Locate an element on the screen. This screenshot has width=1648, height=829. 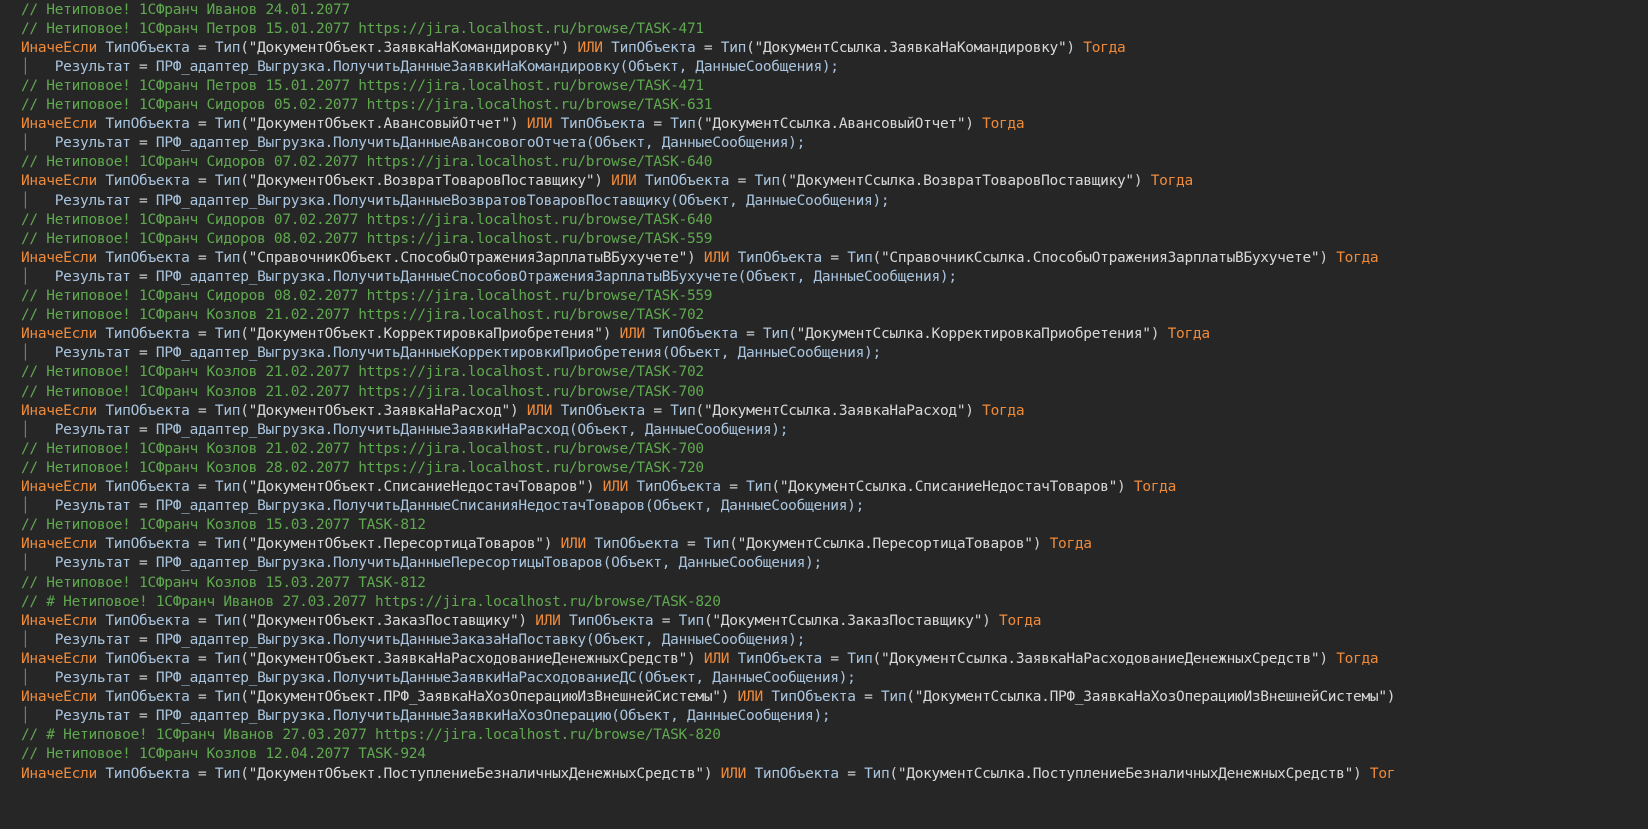
comment-text: // Нетиповое! 1СФранч Иванов 24.01.2077 is located at coordinates (185, 9).